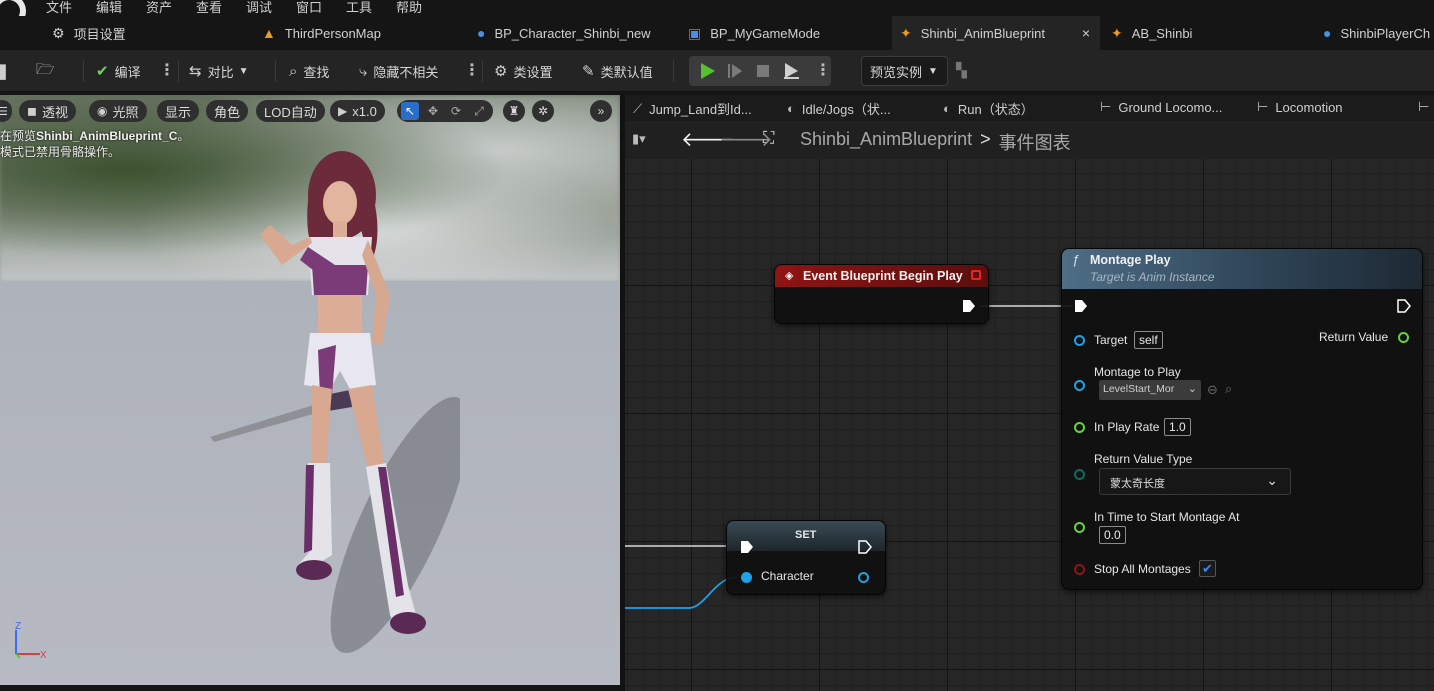  I want to click on play-button, so click(707, 71).